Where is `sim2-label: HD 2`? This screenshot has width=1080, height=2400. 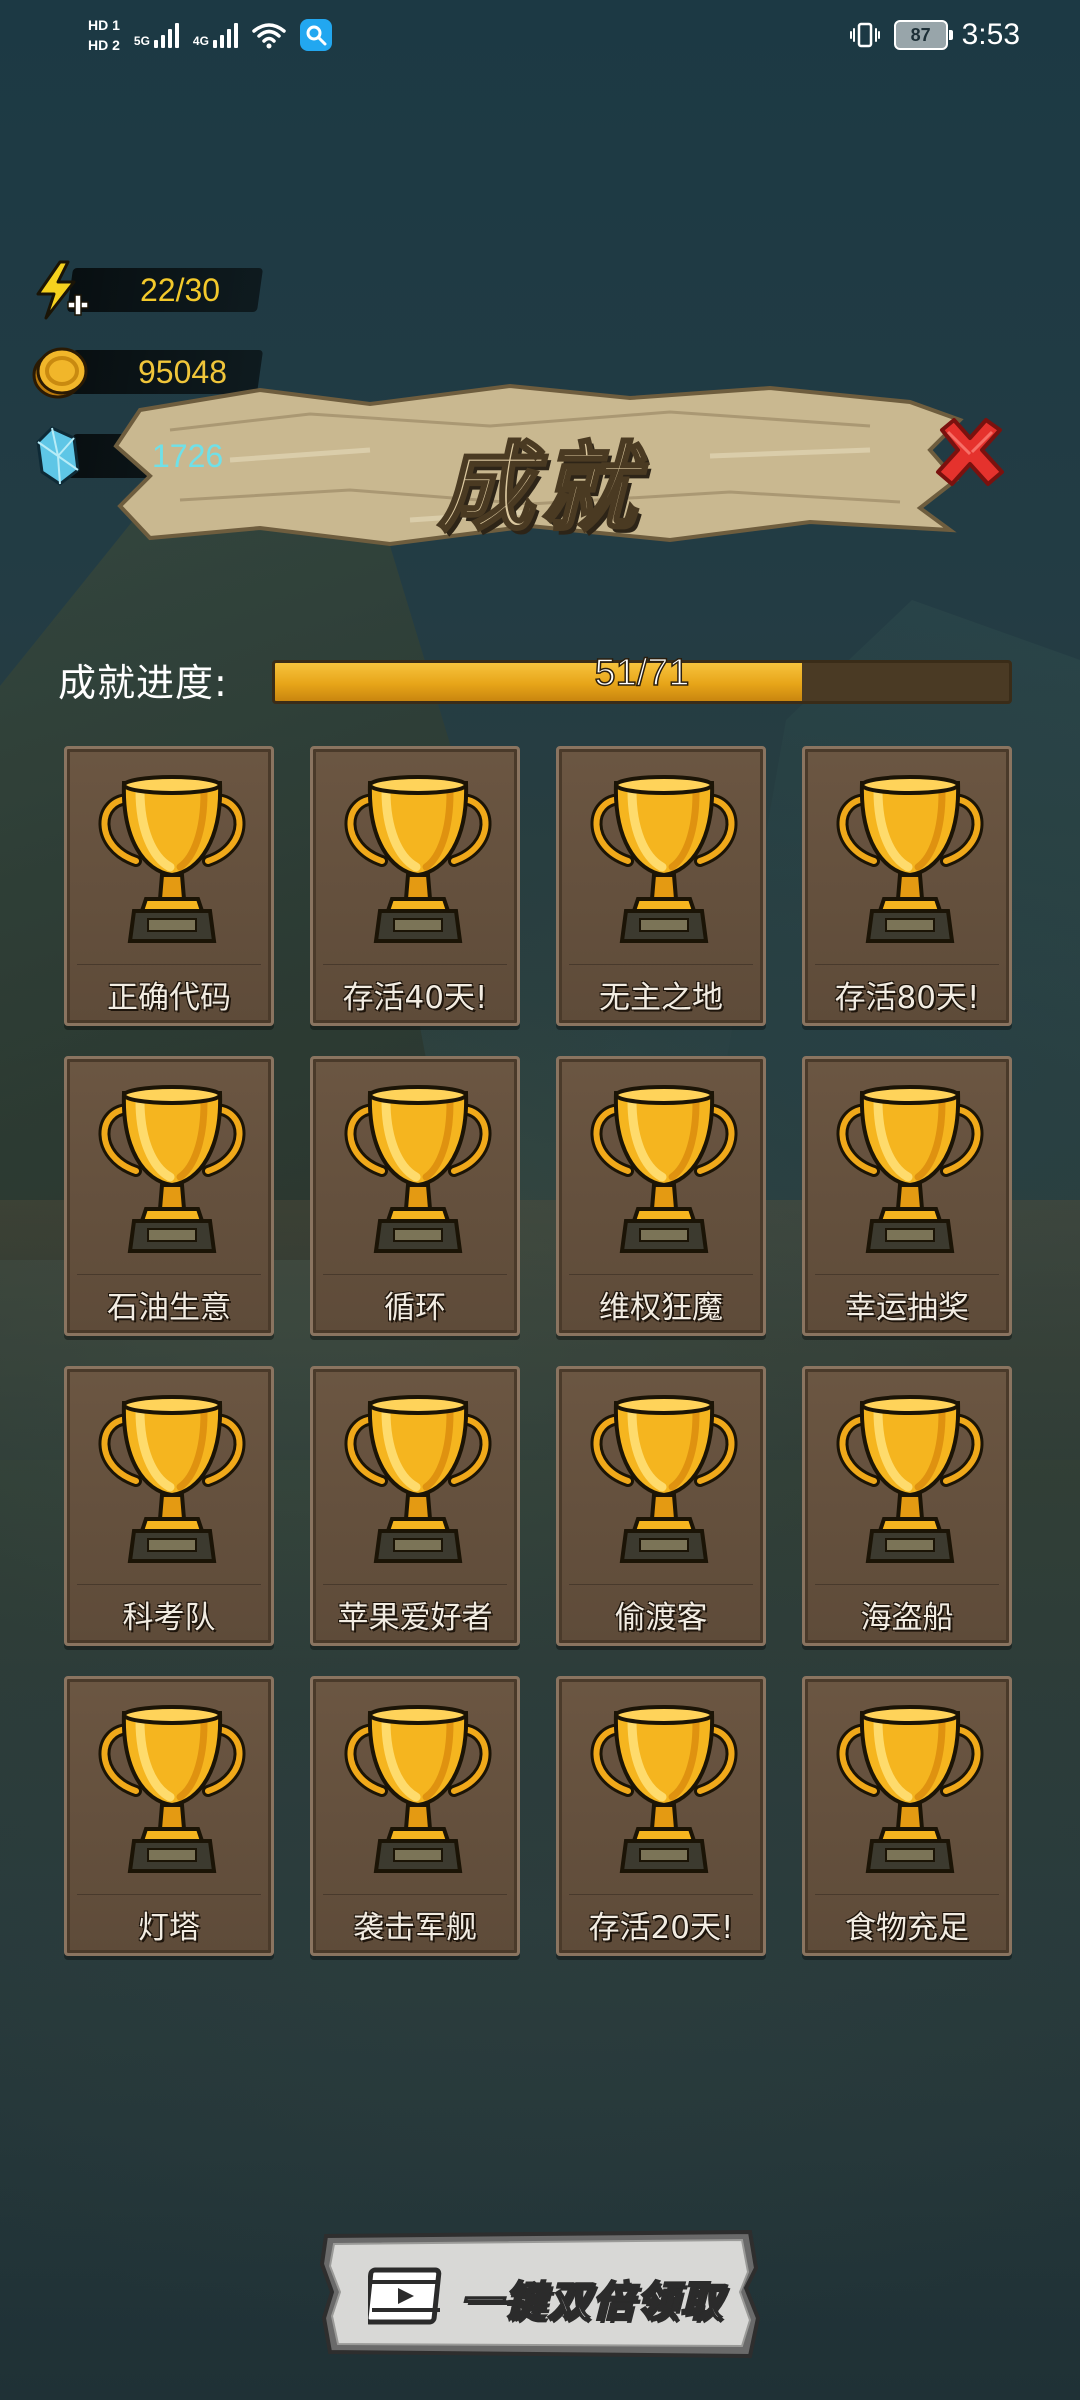 sim2-label: HD 2 is located at coordinates (104, 45).